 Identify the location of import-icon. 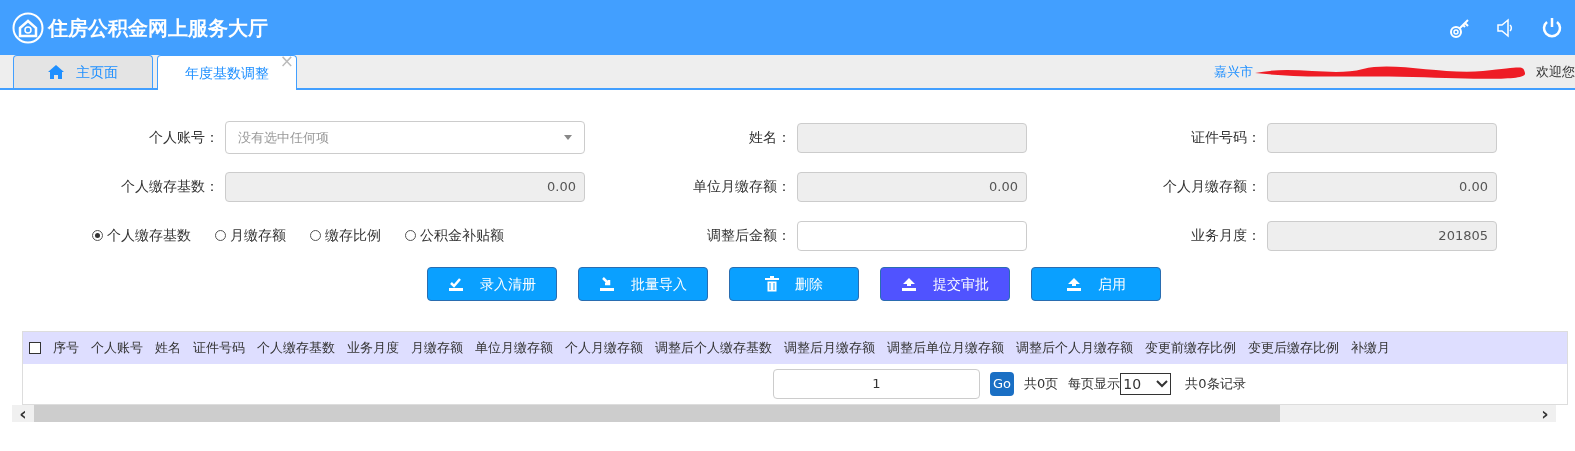
(607, 284).